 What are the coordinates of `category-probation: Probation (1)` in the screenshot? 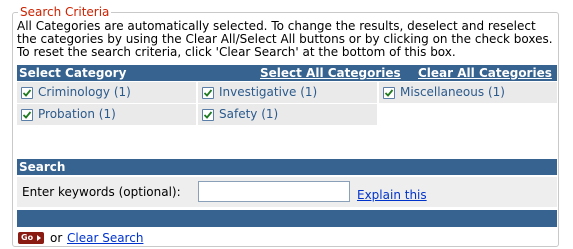 It's located at (106, 114).